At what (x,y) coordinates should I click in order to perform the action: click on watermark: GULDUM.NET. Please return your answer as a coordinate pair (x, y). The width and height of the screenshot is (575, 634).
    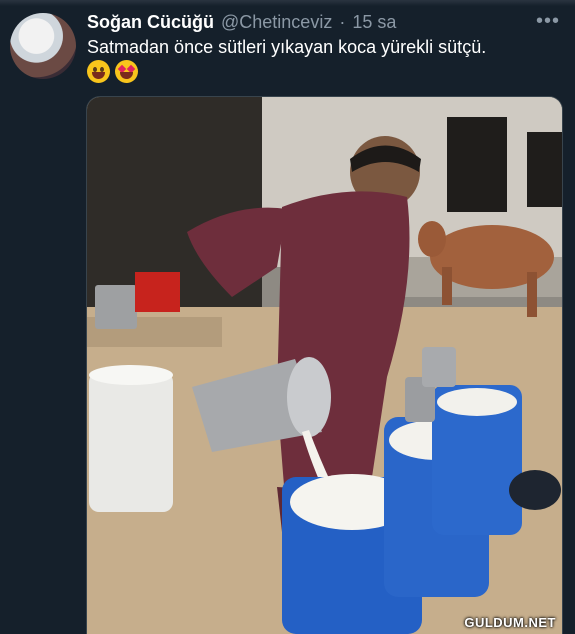
    Looking at the image, I should click on (510, 622).